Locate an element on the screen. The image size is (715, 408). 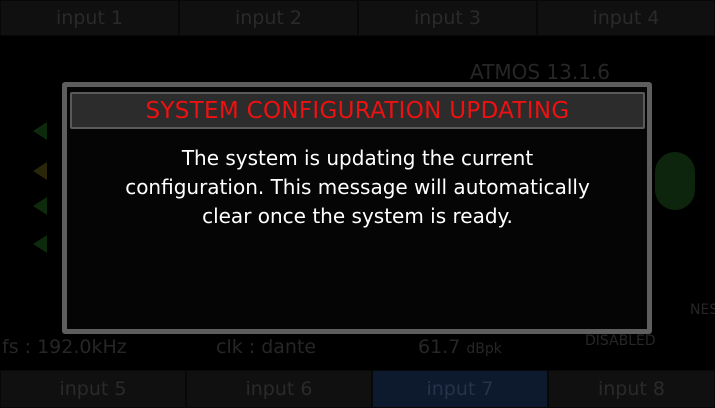
level-readout: 61.7 dBpk is located at coordinates (460, 347).